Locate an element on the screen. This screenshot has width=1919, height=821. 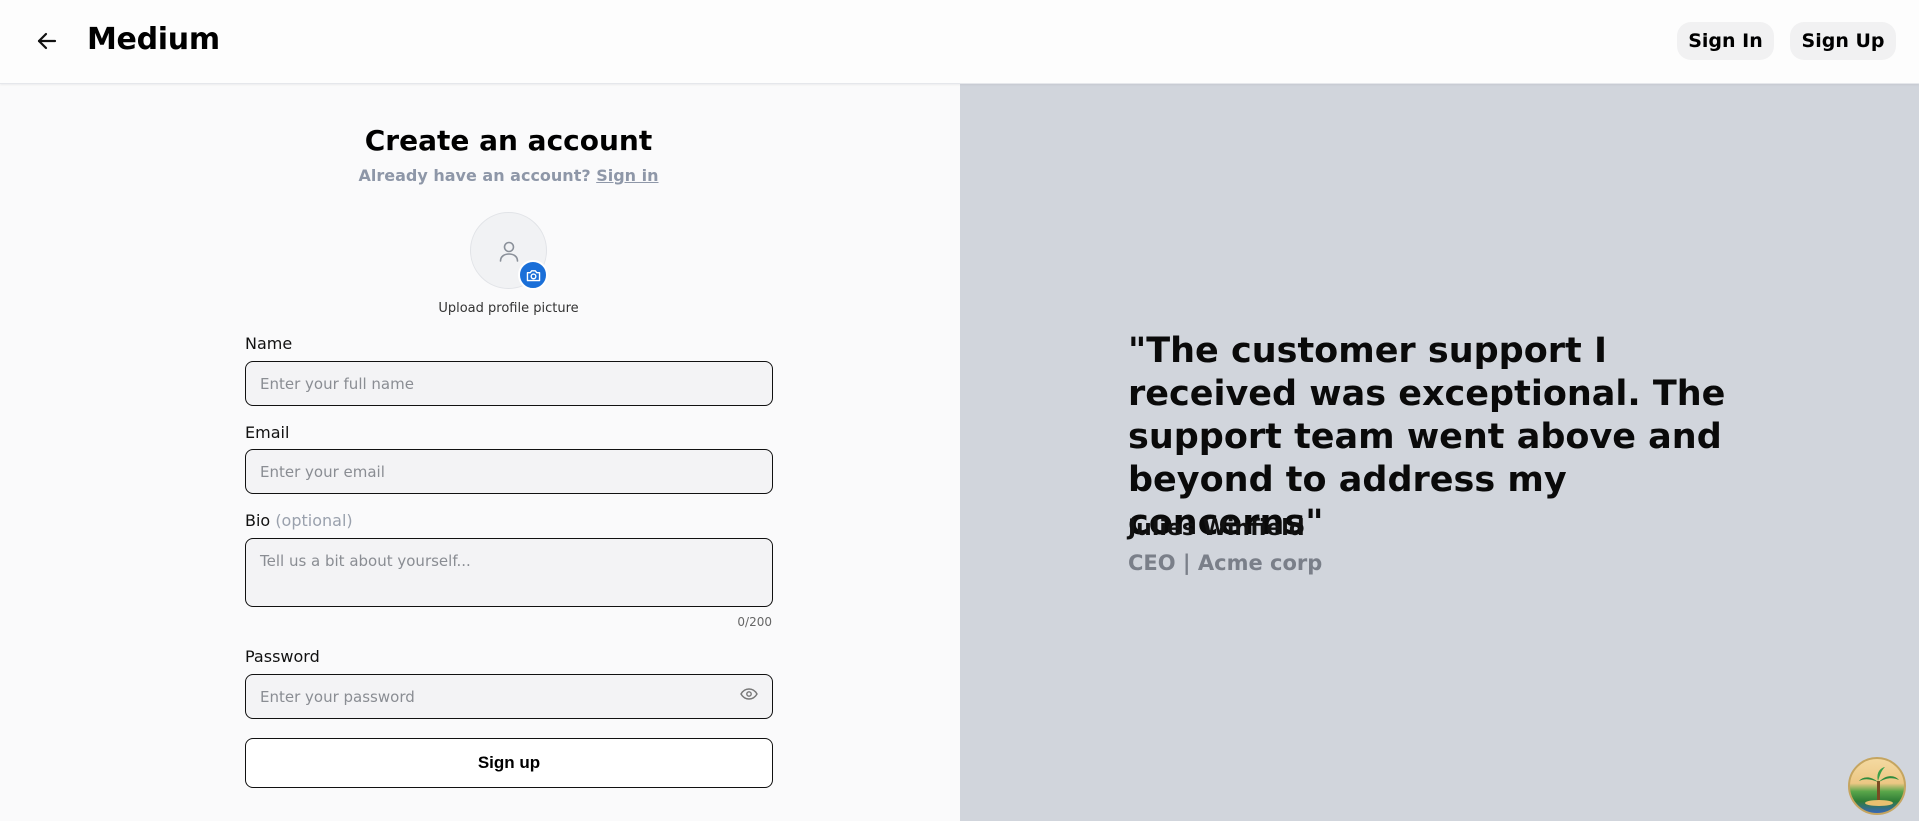
bio-optional-hint: (optional) is located at coordinates (314, 520).